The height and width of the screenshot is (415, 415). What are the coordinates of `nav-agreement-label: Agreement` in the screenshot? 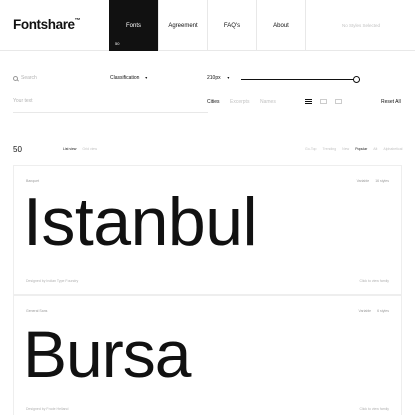 It's located at (183, 25).